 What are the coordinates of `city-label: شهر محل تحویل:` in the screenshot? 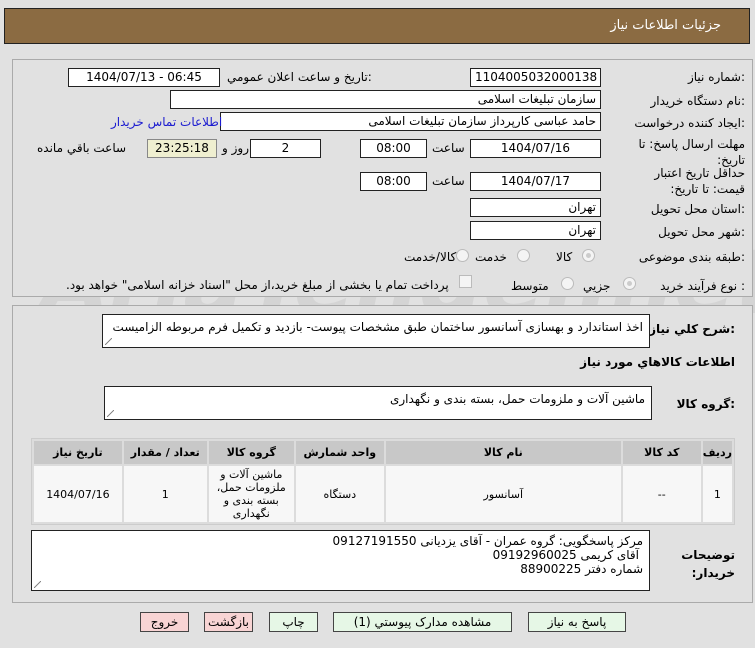 It's located at (701, 232).